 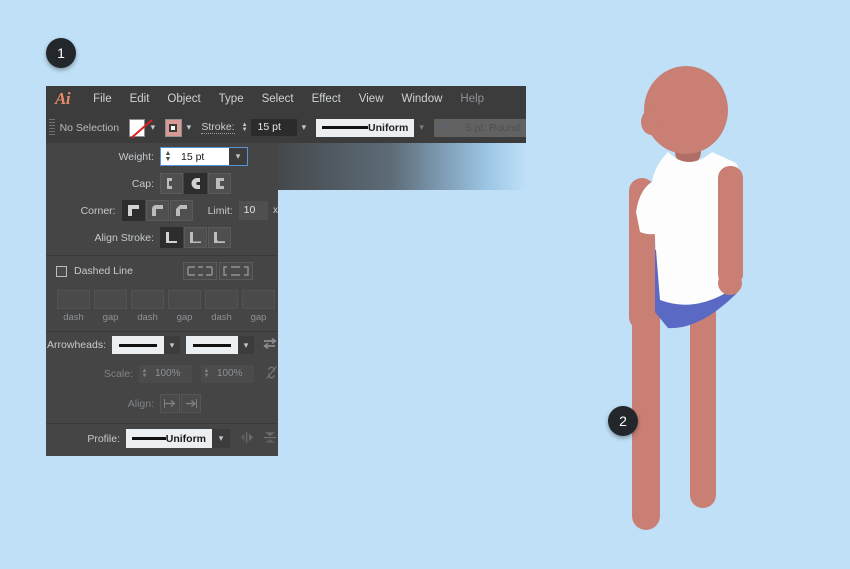 I want to click on miter-limit-unit: x, so click(x=275, y=210).